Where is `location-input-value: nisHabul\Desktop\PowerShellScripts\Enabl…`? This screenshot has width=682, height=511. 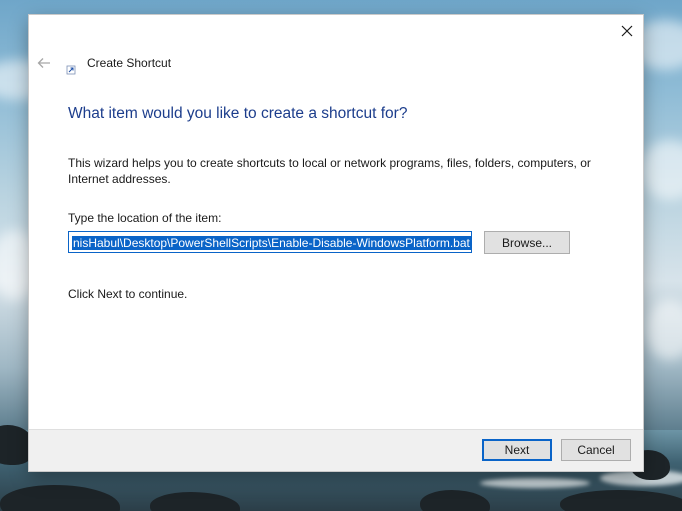 location-input-value: nisHabul\Desktop\PowerShellScripts\Enabl… is located at coordinates (271, 243).